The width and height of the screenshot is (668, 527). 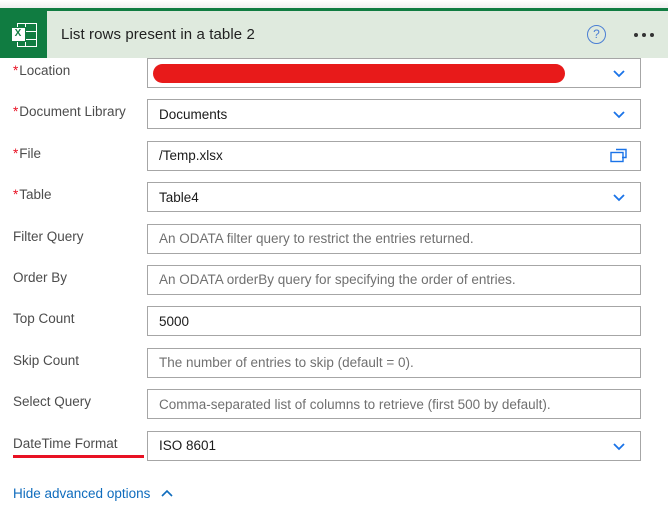 I want to click on field-label: DateTime Format, so click(x=73, y=445).